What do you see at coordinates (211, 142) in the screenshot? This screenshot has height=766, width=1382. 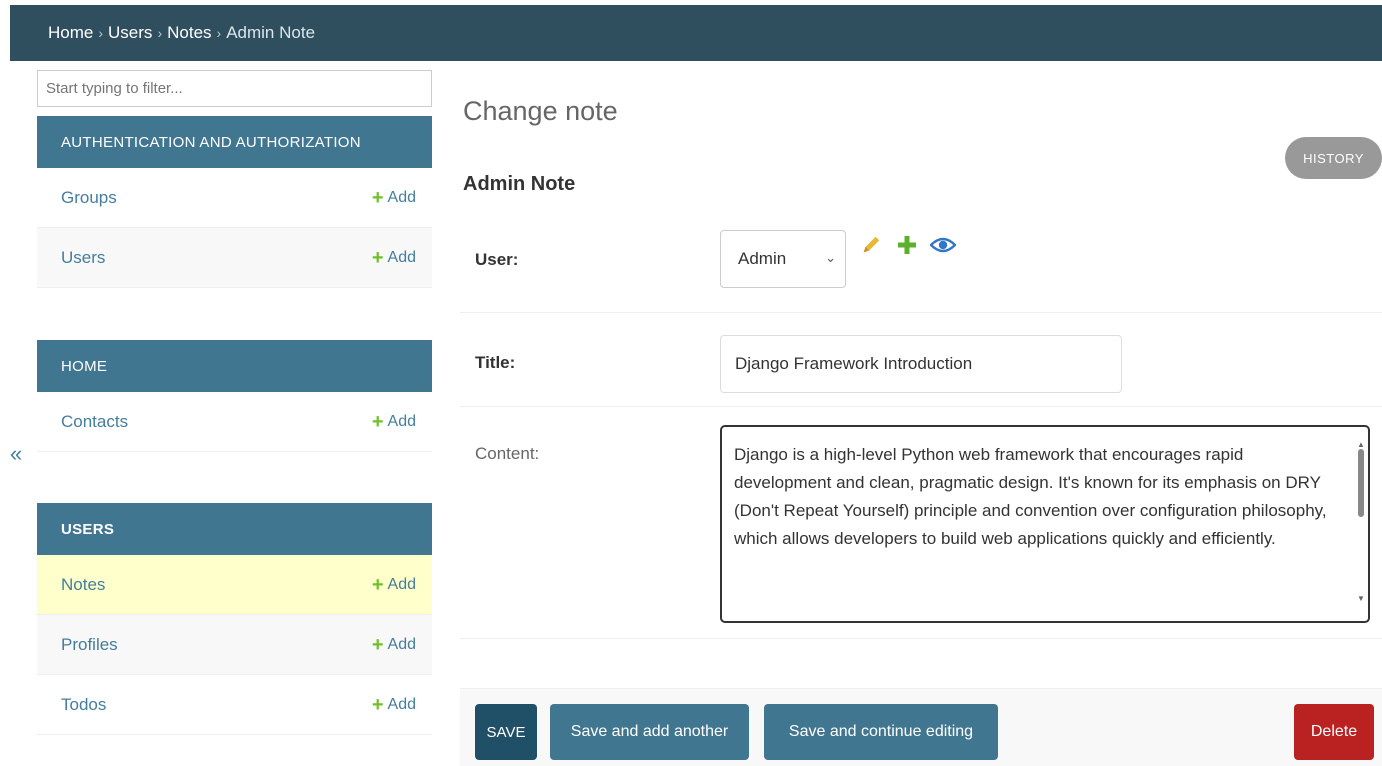 I see `module-title: AUTHENTICATION AND AUTHORIZATION` at bounding box center [211, 142].